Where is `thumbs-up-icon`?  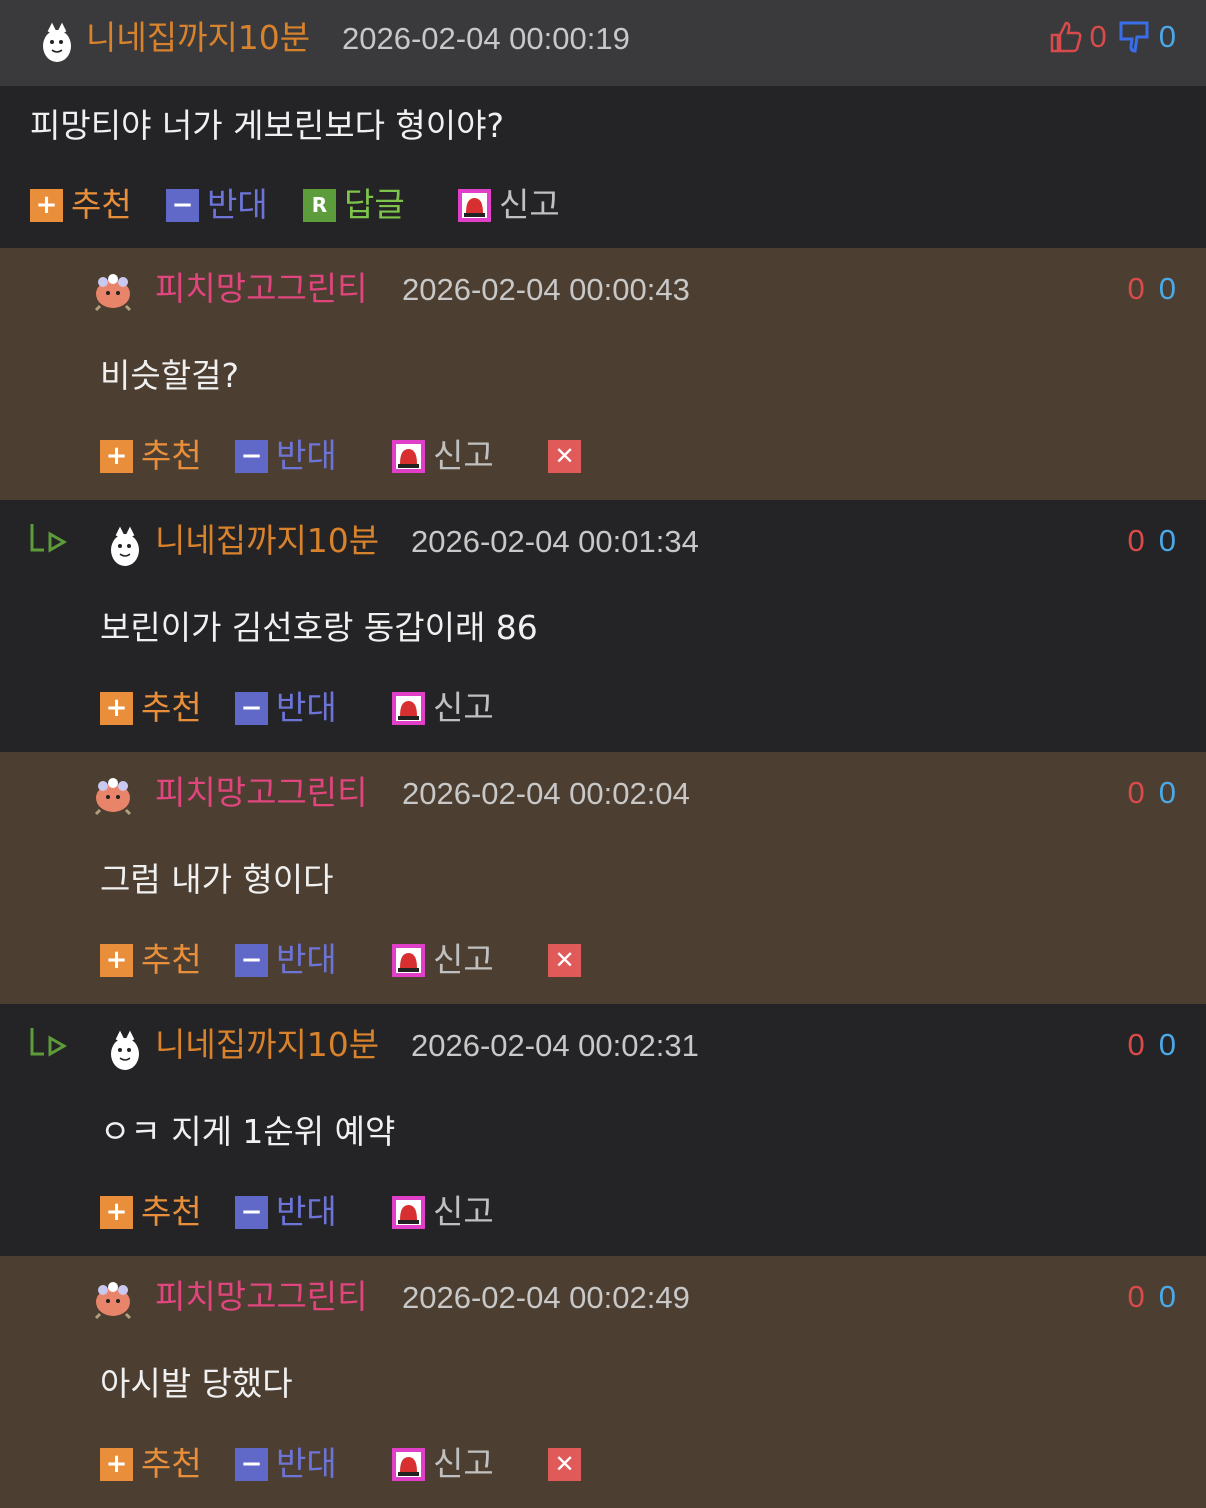 thumbs-up-icon is located at coordinates (1066, 37).